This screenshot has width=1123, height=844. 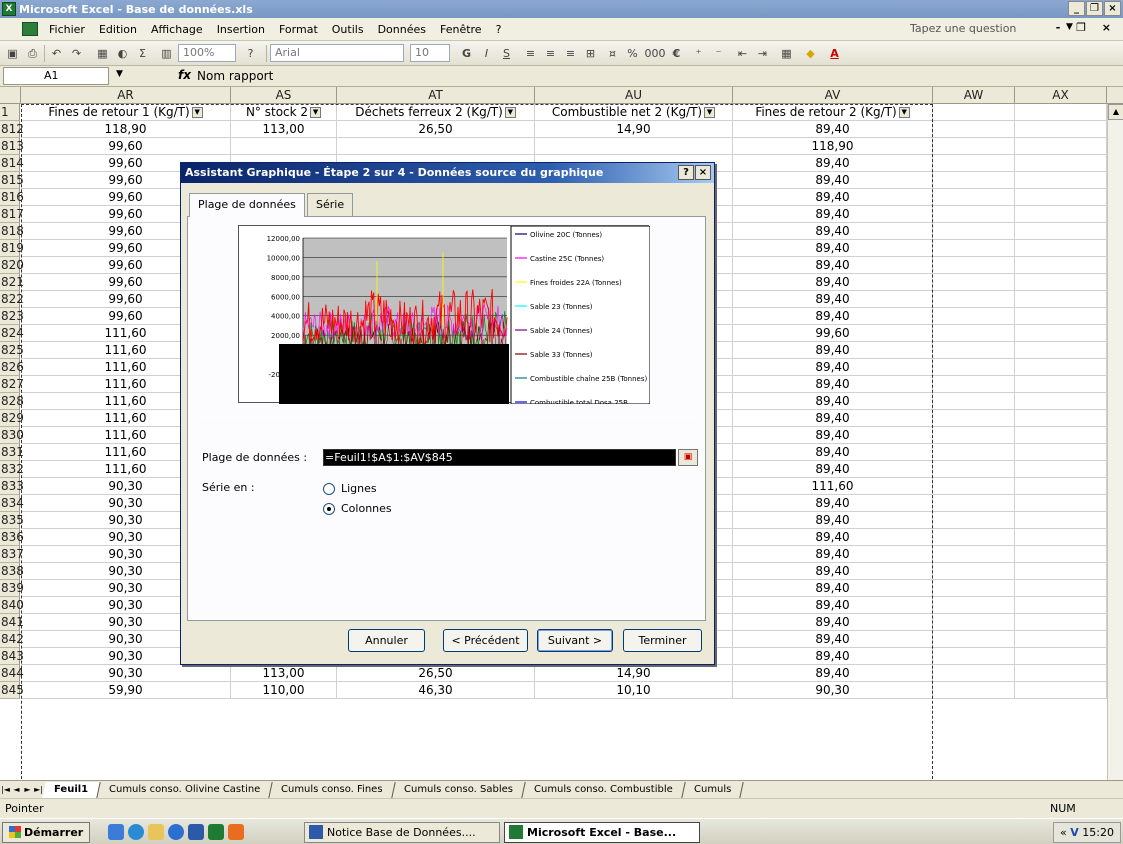 What do you see at coordinates (485, 640) in the screenshot?
I see `previous-button: < Précédent` at bounding box center [485, 640].